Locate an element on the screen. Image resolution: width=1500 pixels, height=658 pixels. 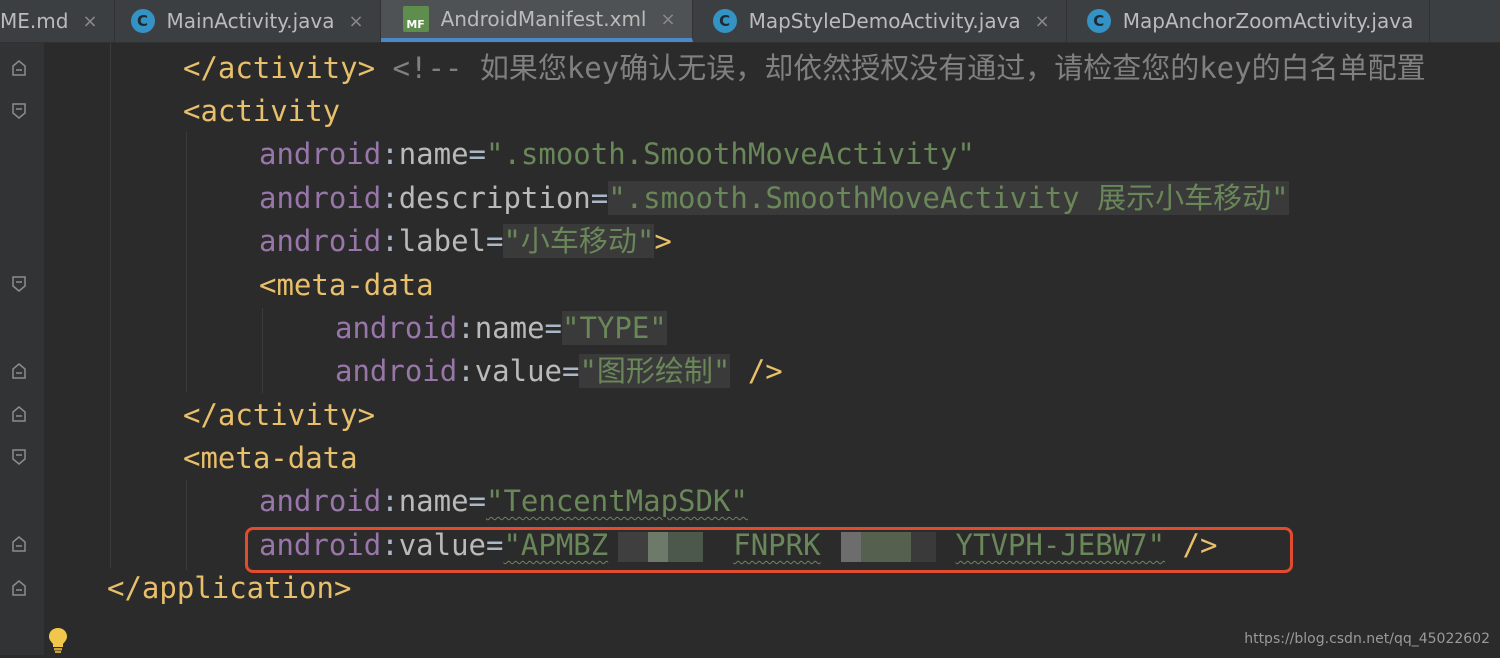
attr-value: "TYPE" is located at coordinates (614, 328).